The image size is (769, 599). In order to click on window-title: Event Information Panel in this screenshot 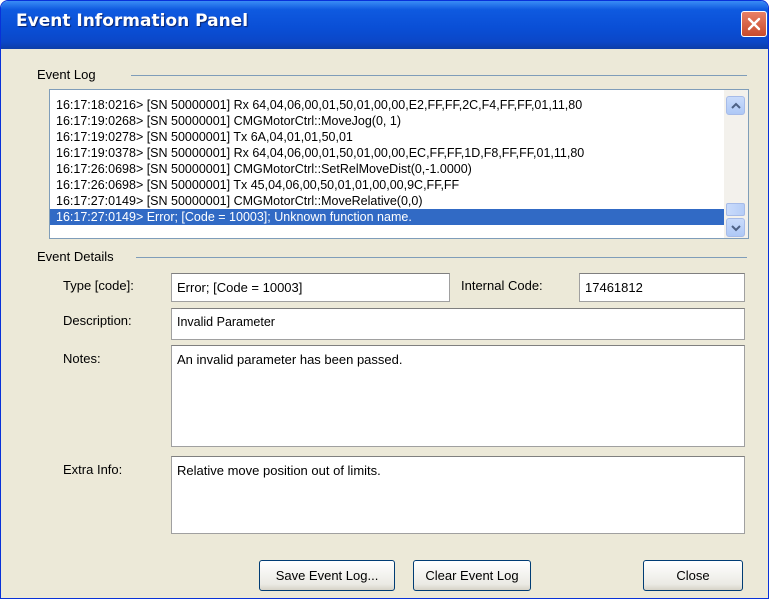, I will do `click(132, 21)`.